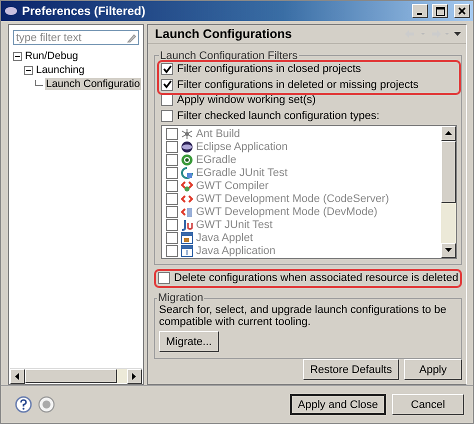  What do you see at coordinates (246, 100) in the screenshot?
I see `checkbox-label: Apply window working set(s)` at bounding box center [246, 100].